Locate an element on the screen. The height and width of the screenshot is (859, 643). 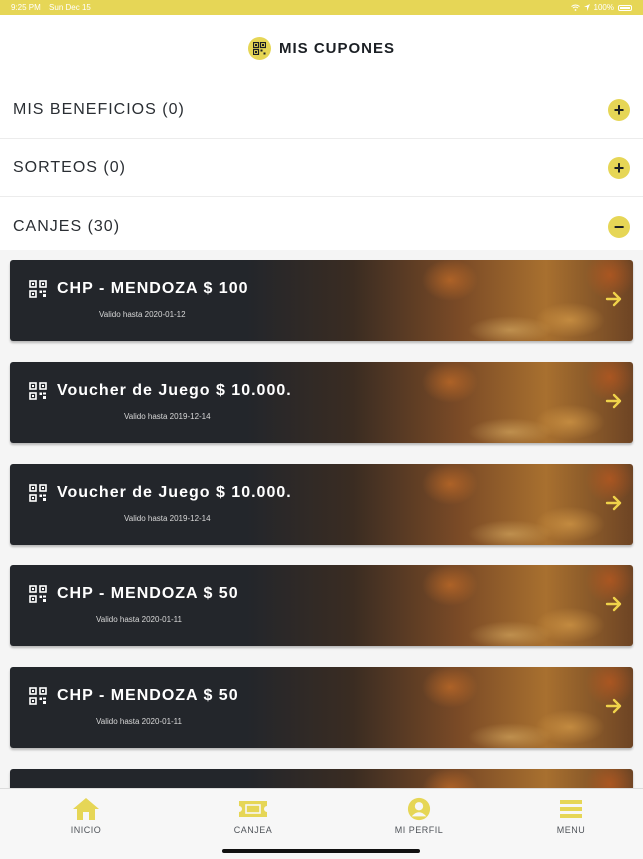
collapse-minus-icon: − is located at coordinates (619, 226).